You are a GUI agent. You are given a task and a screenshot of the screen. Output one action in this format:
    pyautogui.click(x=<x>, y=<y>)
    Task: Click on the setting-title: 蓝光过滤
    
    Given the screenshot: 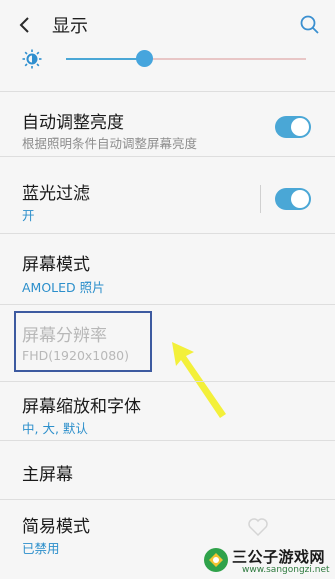 What is the action you would take?
    pyautogui.click(x=56, y=194)
    